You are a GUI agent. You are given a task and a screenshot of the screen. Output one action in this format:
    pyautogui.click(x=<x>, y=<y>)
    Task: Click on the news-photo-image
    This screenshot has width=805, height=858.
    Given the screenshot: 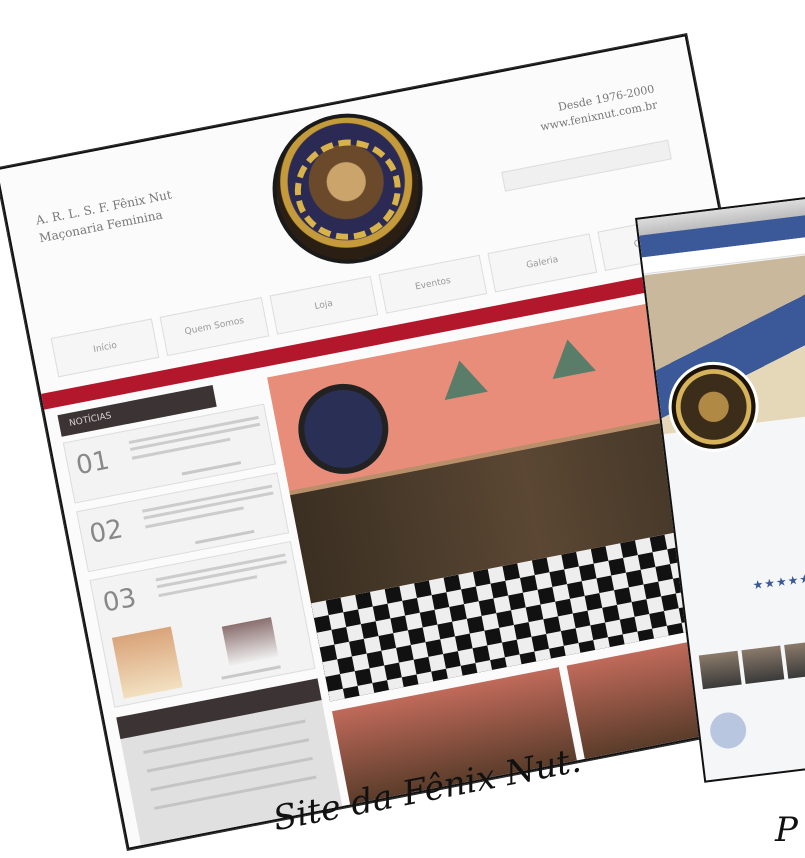 What is the action you would take?
    pyautogui.click(x=250, y=641)
    